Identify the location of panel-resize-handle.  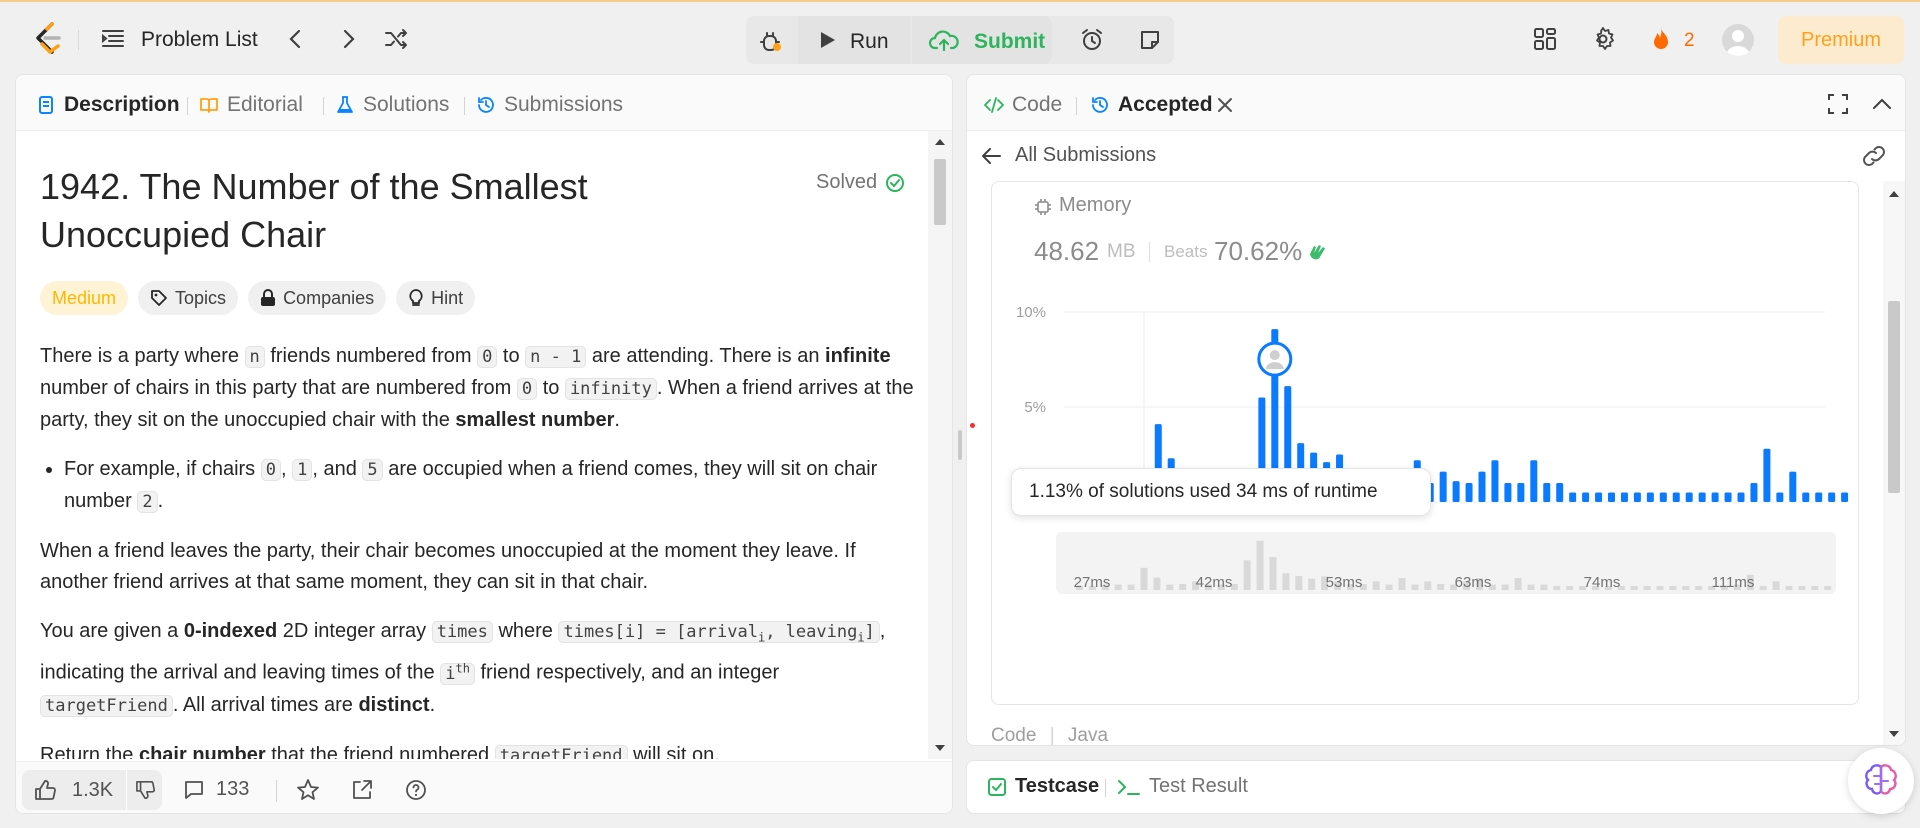
(960, 445).